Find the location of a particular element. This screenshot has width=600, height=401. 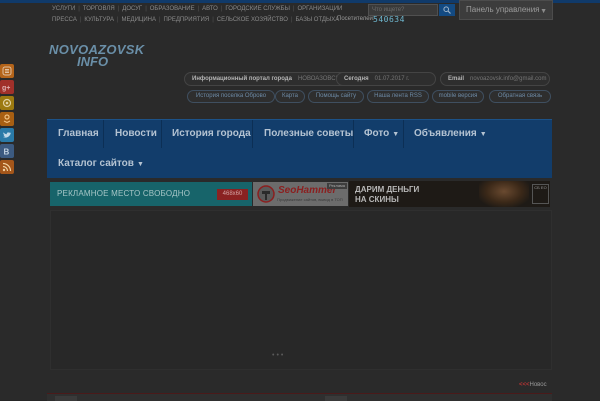

rss-icon is located at coordinates (7, 167).